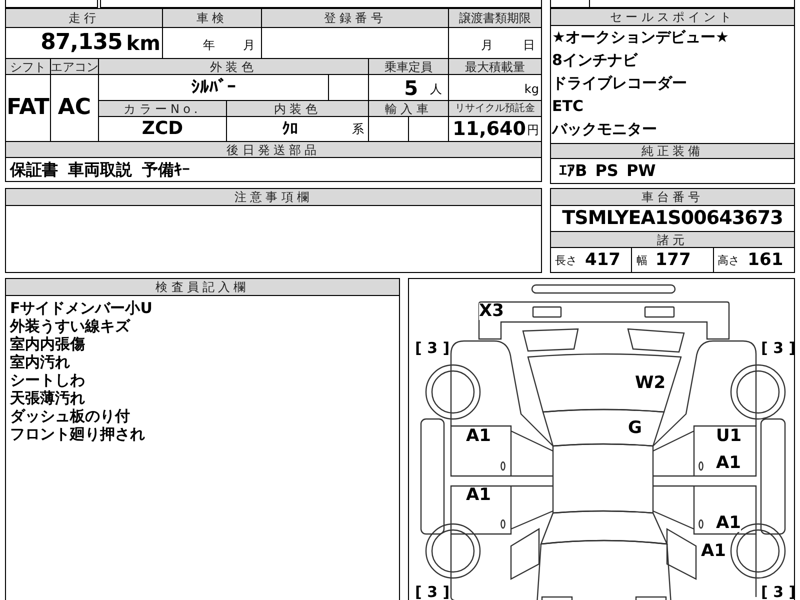  I want to click on sales-point-item: ドライブレコーダー, so click(619, 83).